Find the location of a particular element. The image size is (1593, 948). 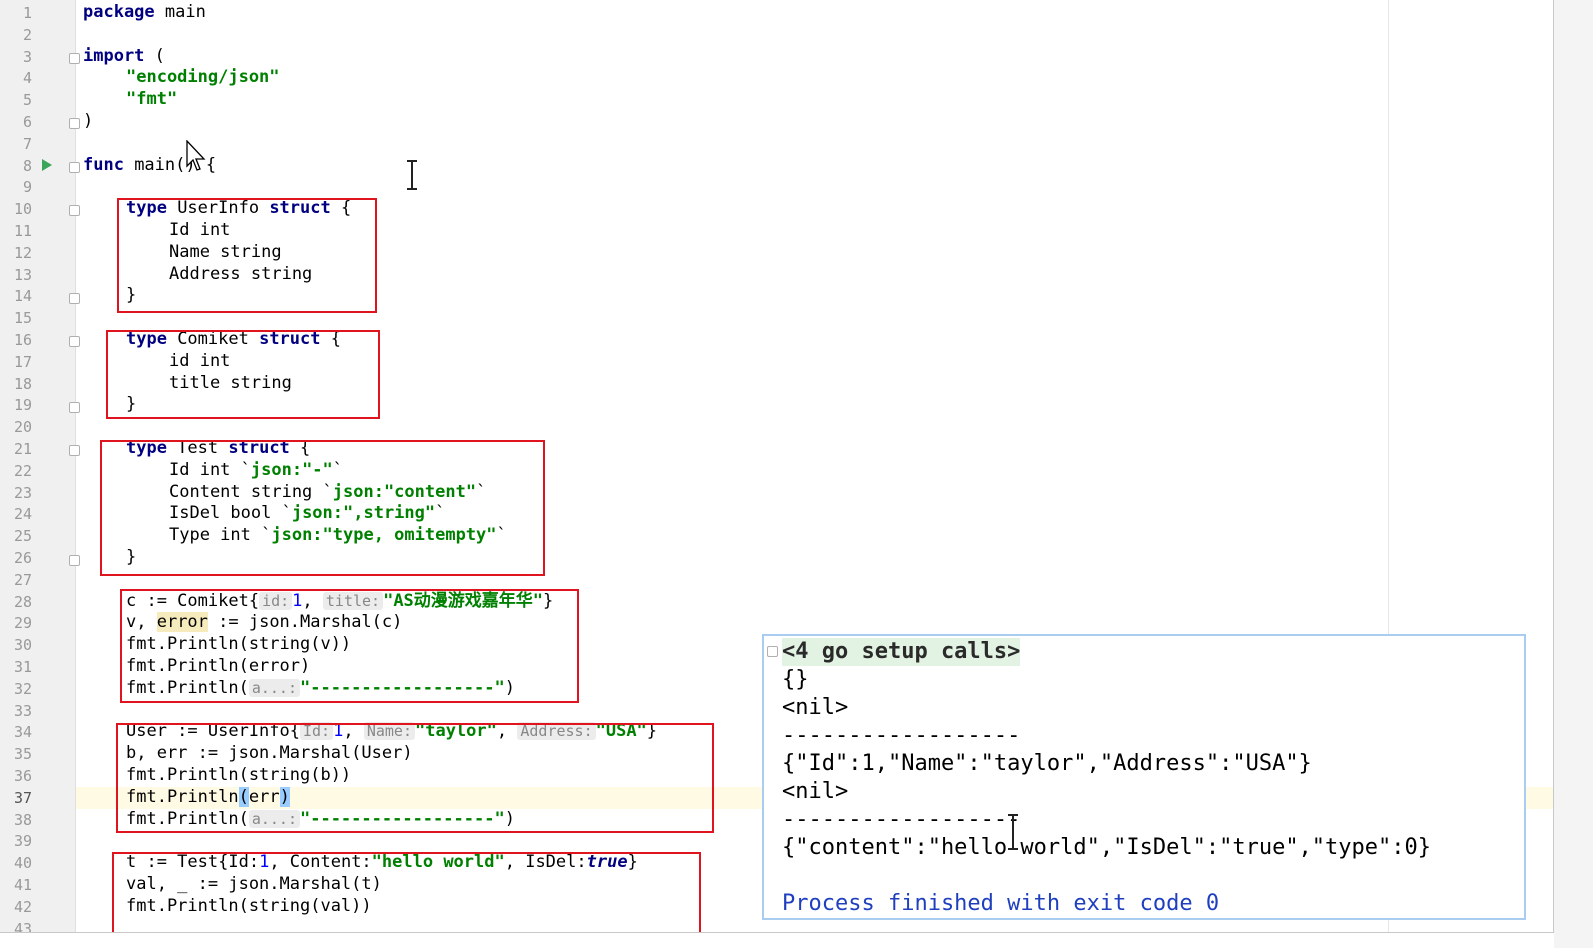

line-number: 33 is located at coordinates (22, 710).